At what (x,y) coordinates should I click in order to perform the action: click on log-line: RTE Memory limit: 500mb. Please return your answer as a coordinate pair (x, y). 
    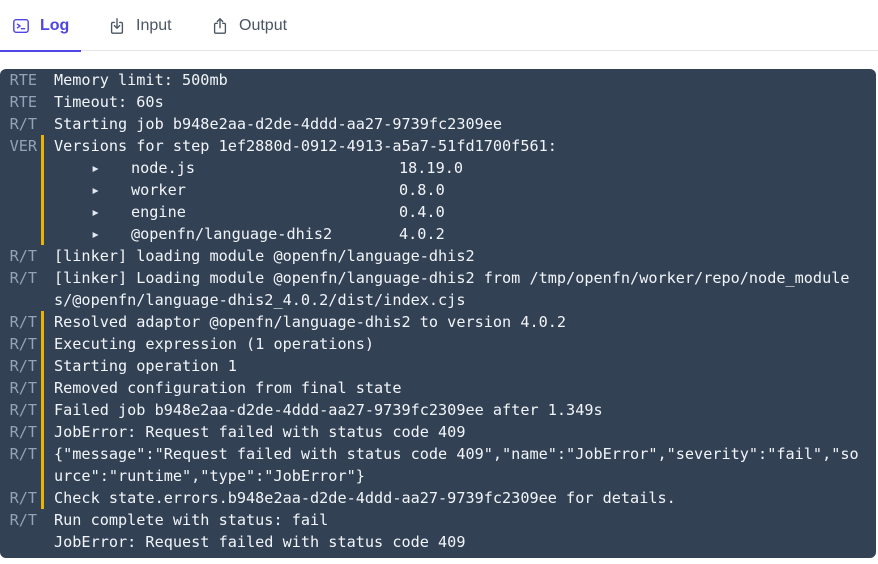
    Looking at the image, I should click on (438, 80).